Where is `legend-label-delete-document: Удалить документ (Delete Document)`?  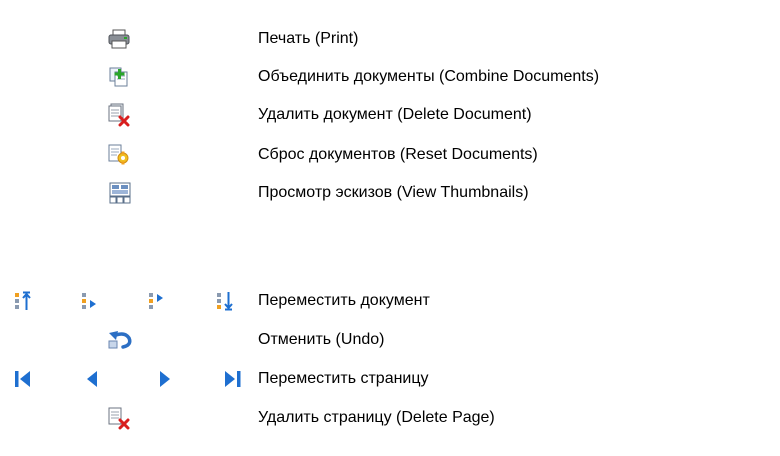
legend-label-delete-document: Удалить документ (Delete Document) is located at coordinates (395, 114).